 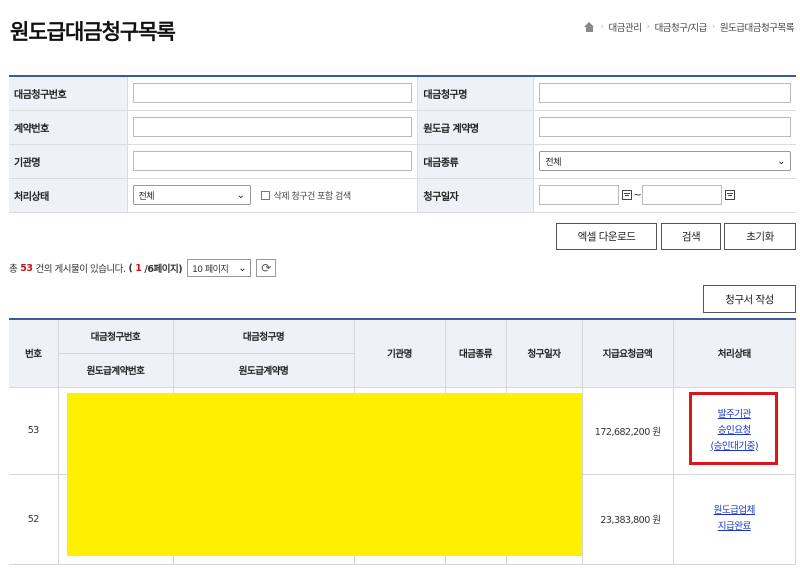 What do you see at coordinates (68, 195) in the screenshot?
I see `status-label: 처리상태` at bounding box center [68, 195].